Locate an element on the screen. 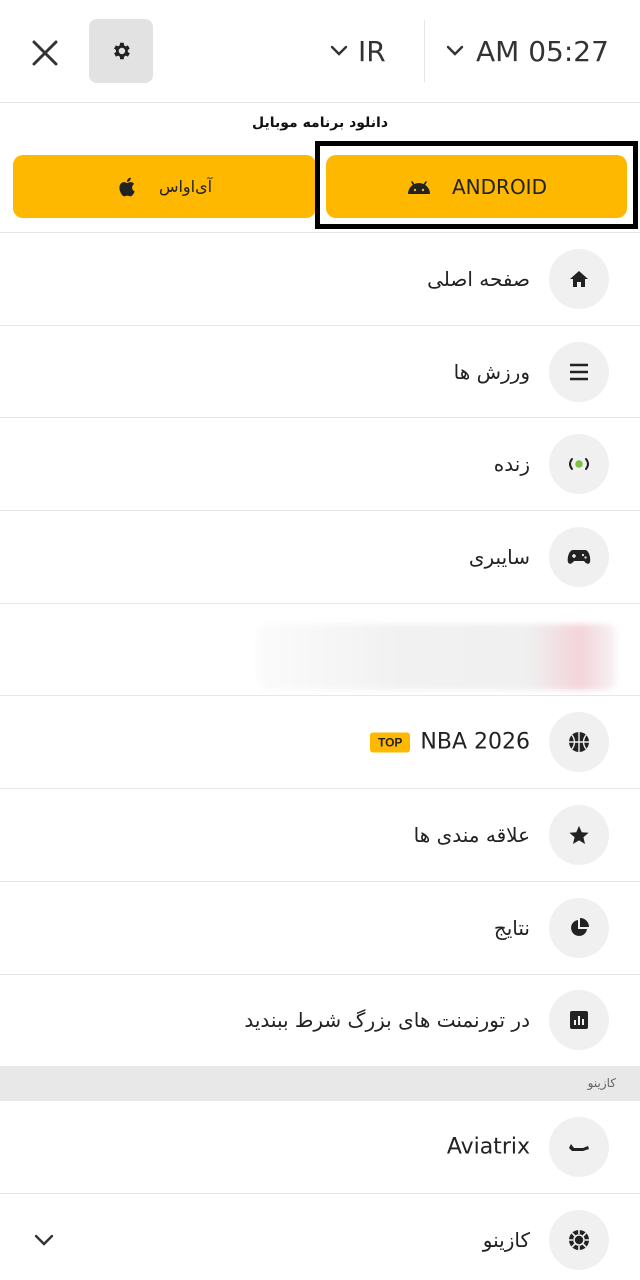 This screenshot has width=640, height=1280. time-selector: AM 05:27 is located at coordinates (527, 51).